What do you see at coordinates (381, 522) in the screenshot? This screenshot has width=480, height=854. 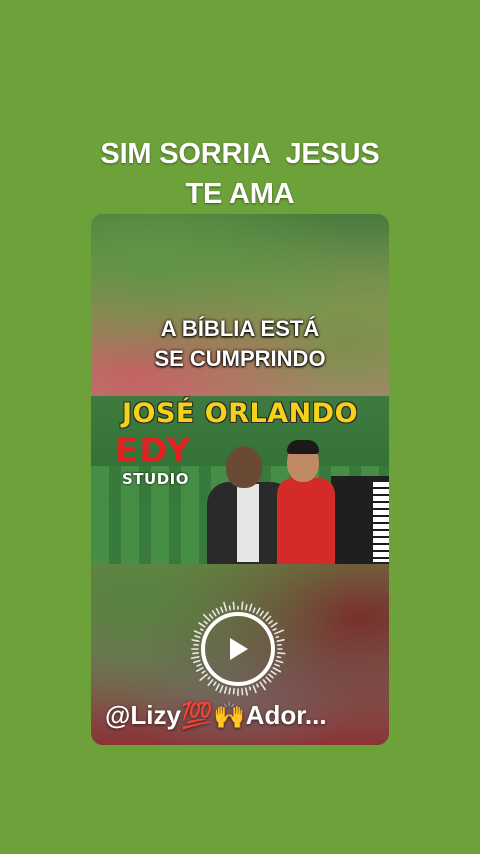 I see `keyboard-keys` at bounding box center [381, 522].